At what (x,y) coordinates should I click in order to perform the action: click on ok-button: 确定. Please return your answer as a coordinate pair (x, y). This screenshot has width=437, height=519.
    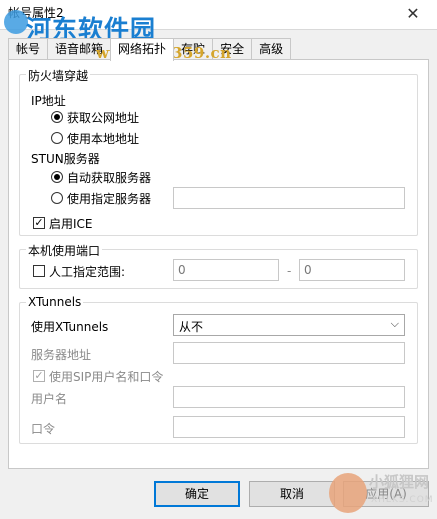
    Looking at the image, I should click on (197, 494).